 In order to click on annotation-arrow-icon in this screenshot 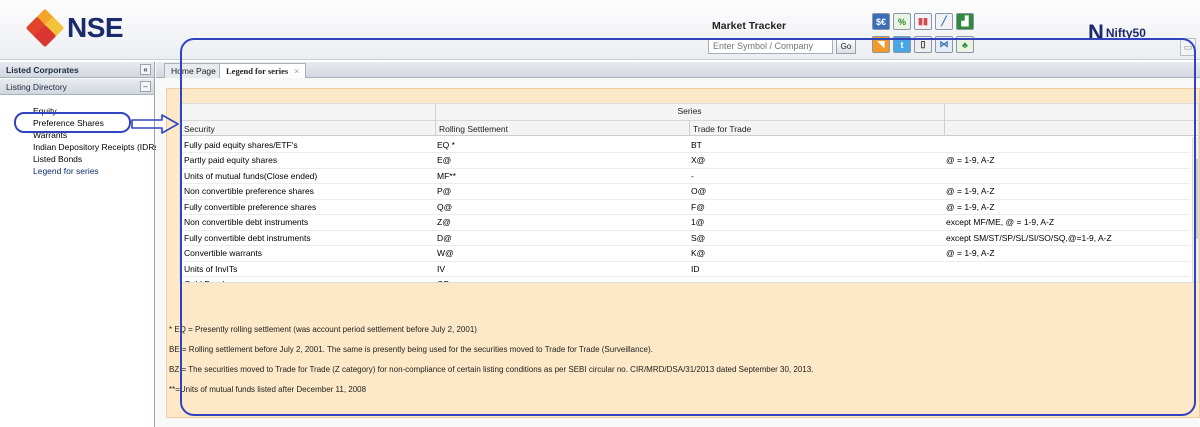, I will do `click(155, 124)`.